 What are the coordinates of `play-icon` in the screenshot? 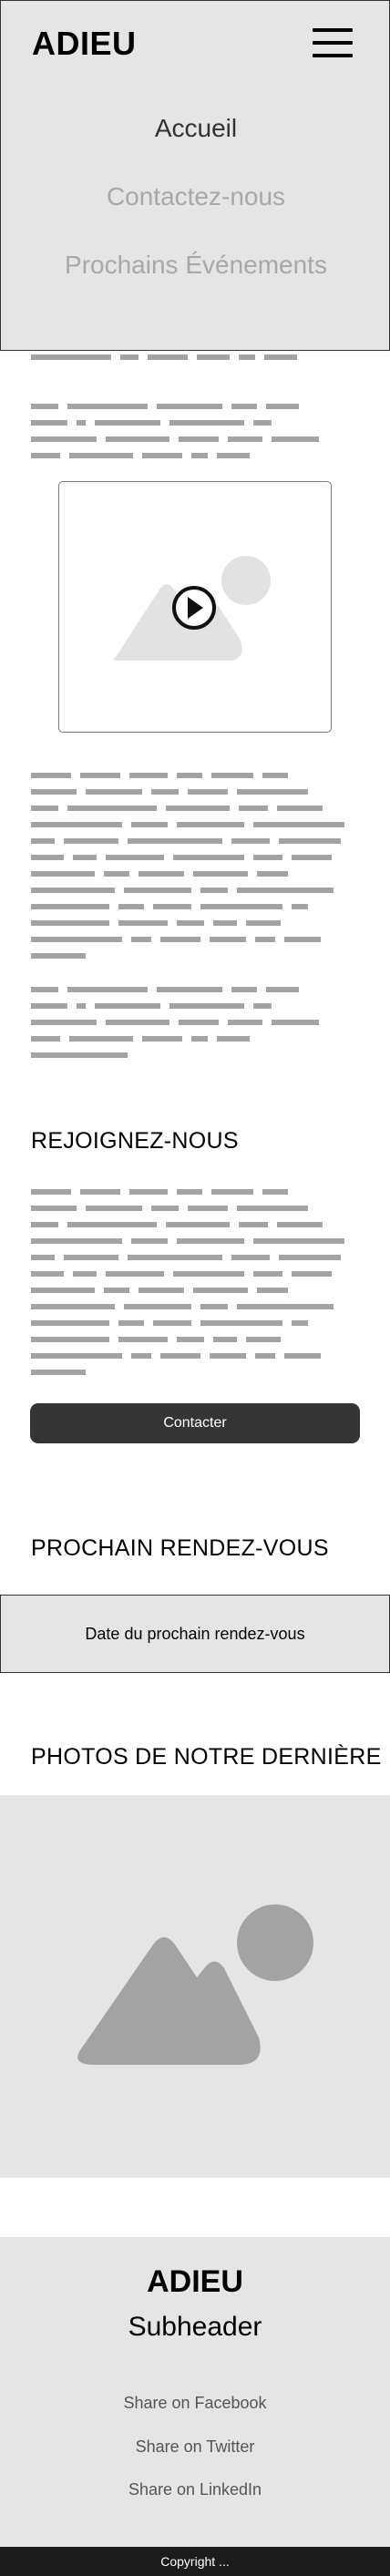 It's located at (194, 608).